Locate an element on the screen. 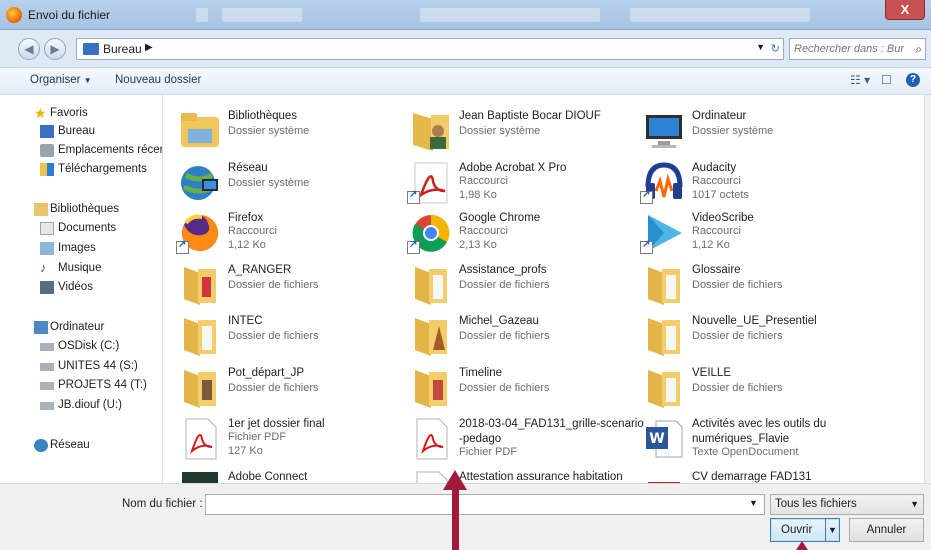 The width and height of the screenshot is (931, 550). file-item: Pot_départ_JP Dossier de fichiers is located at coordinates (281, 389).